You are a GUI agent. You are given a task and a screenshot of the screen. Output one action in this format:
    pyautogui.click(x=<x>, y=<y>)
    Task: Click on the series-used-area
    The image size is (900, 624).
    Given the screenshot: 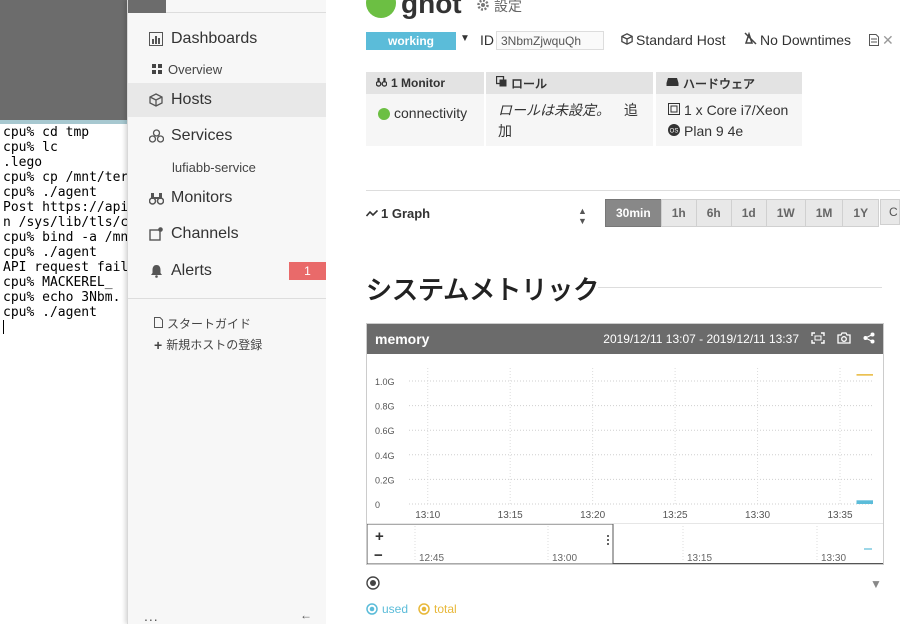 What is the action you would take?
    pyautogui.click(x=864, y=502)
    